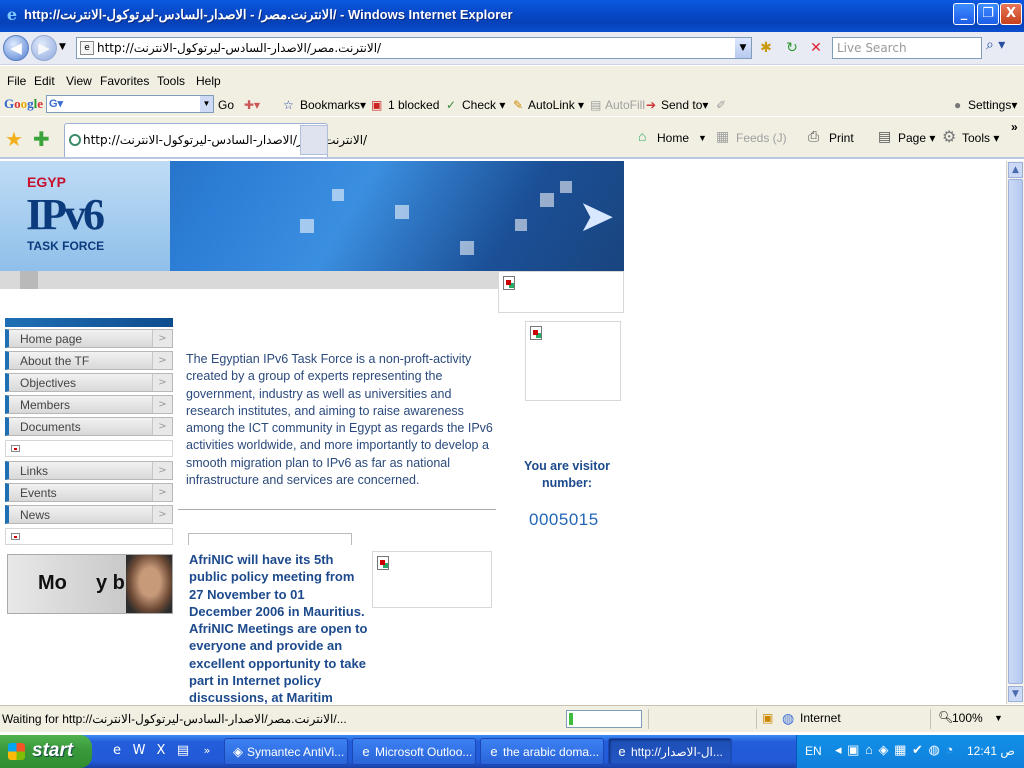  Describe the element at coordinates (171, 81) in the screenshot. I see `menu-tools: Tools` at that location.